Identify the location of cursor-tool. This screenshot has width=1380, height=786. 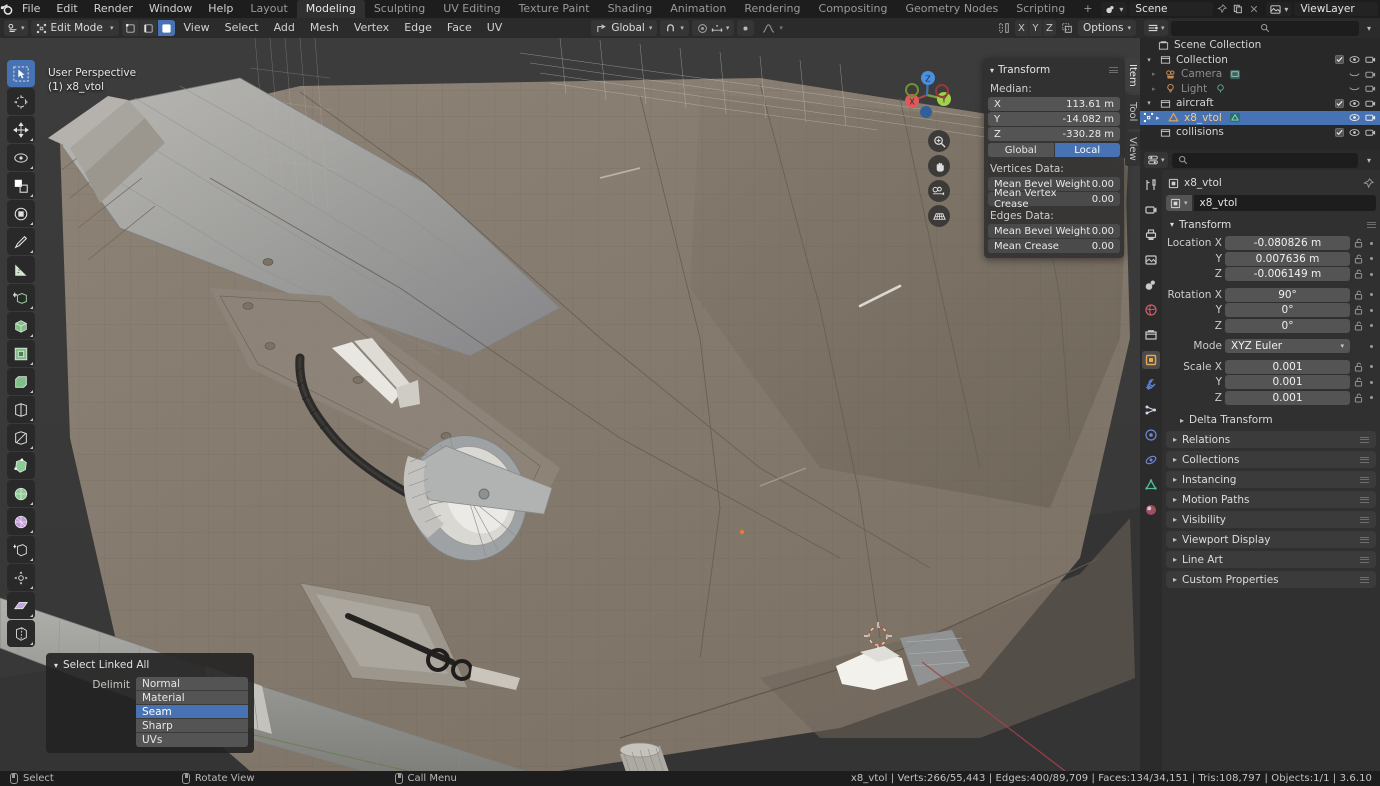
(21, 101).